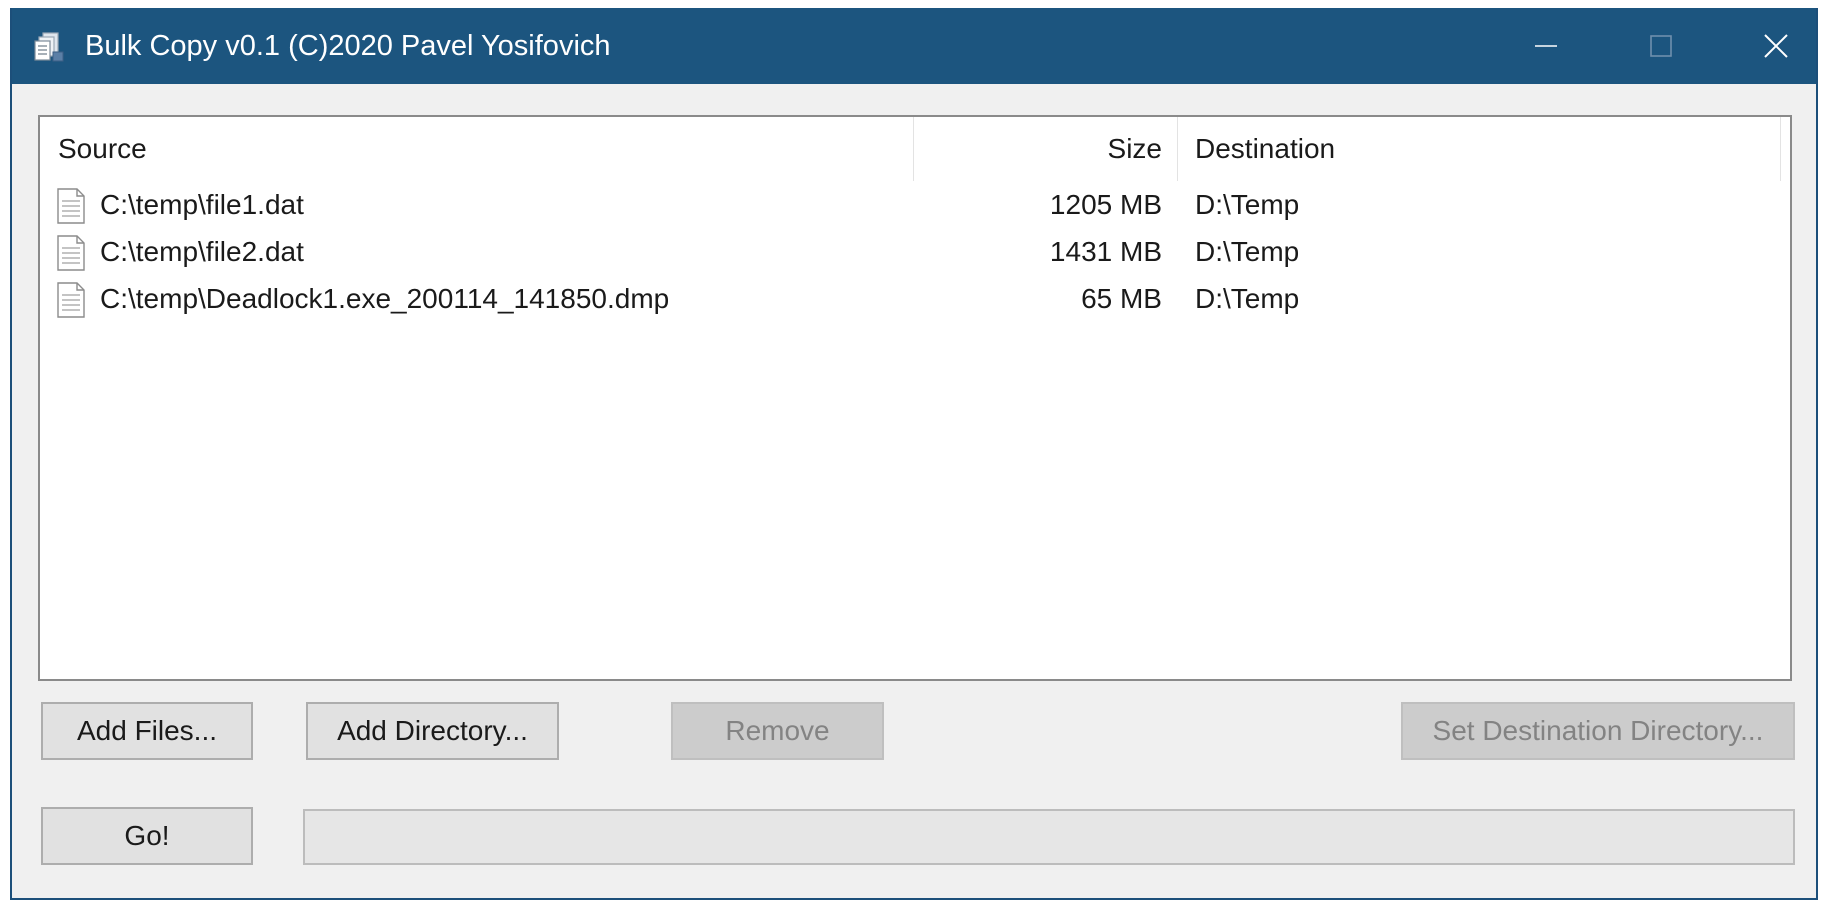  Describe the element at coordinates (1775, 46) in the screenshot. I see `close-icon` at that location.